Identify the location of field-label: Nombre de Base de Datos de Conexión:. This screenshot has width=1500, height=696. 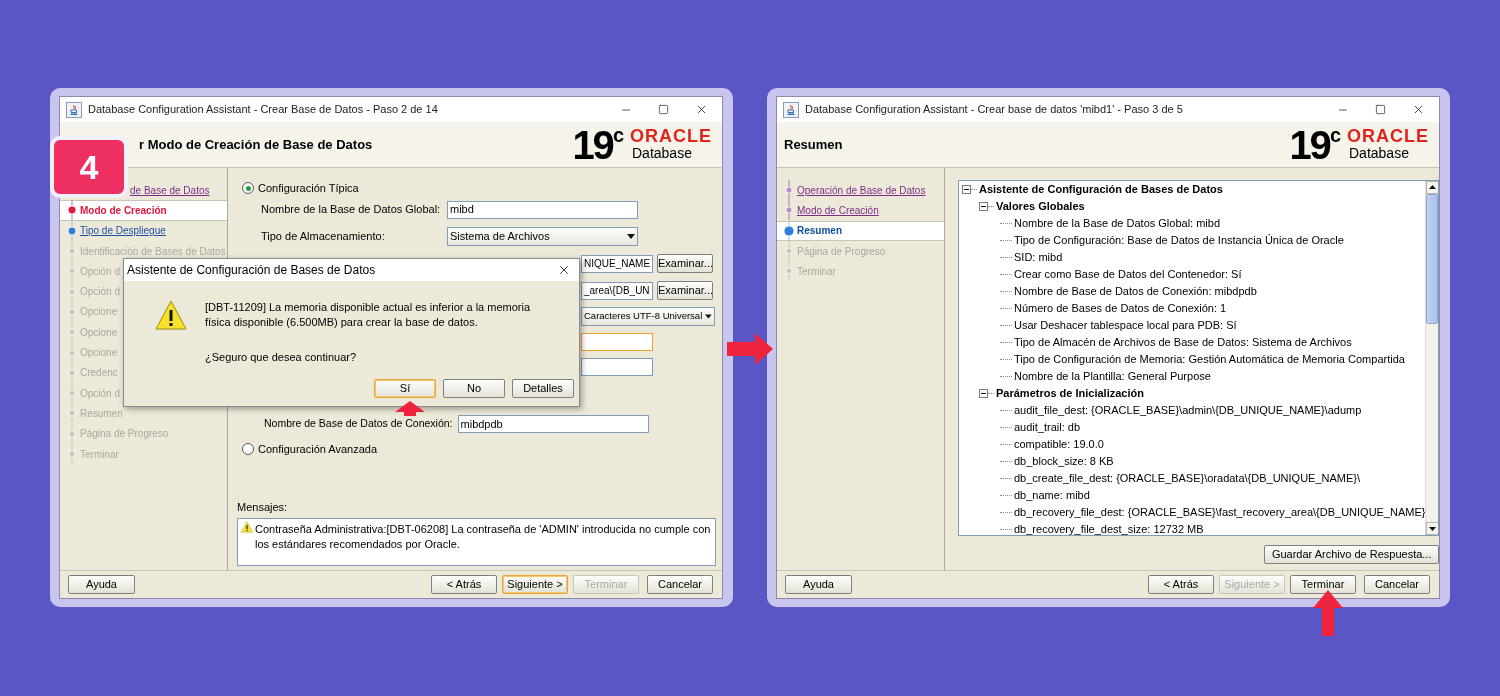
(359, 424).